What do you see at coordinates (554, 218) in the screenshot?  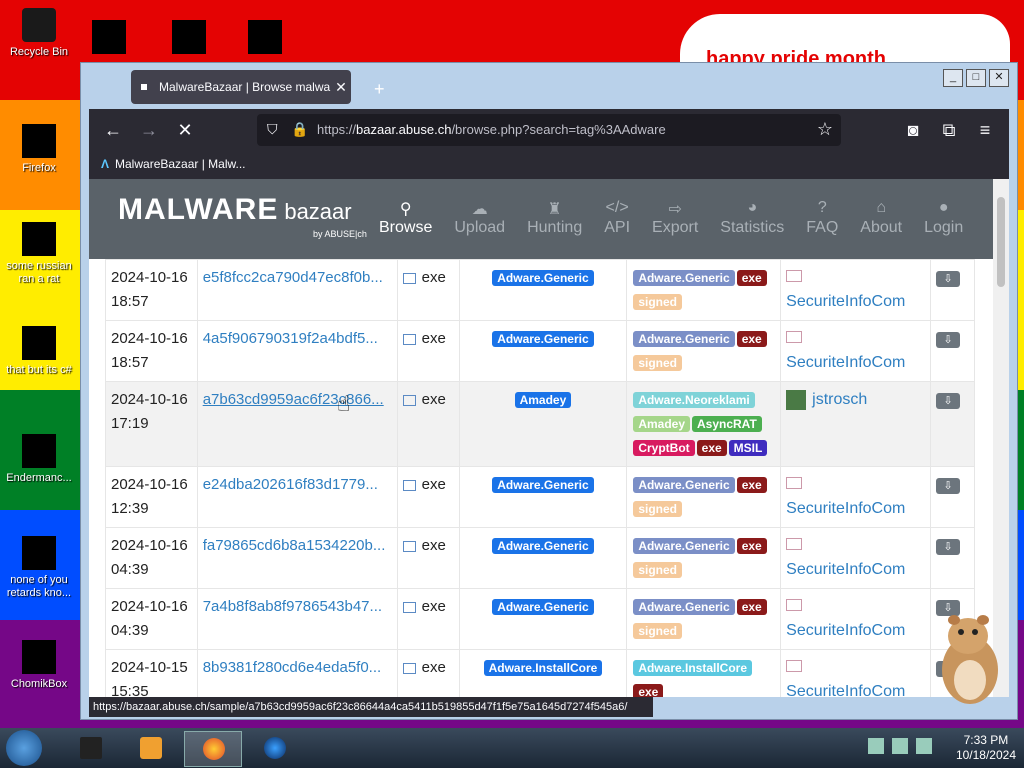 I see `nav-hunting: ♜ Hunting` at bounding box center [554, 218].